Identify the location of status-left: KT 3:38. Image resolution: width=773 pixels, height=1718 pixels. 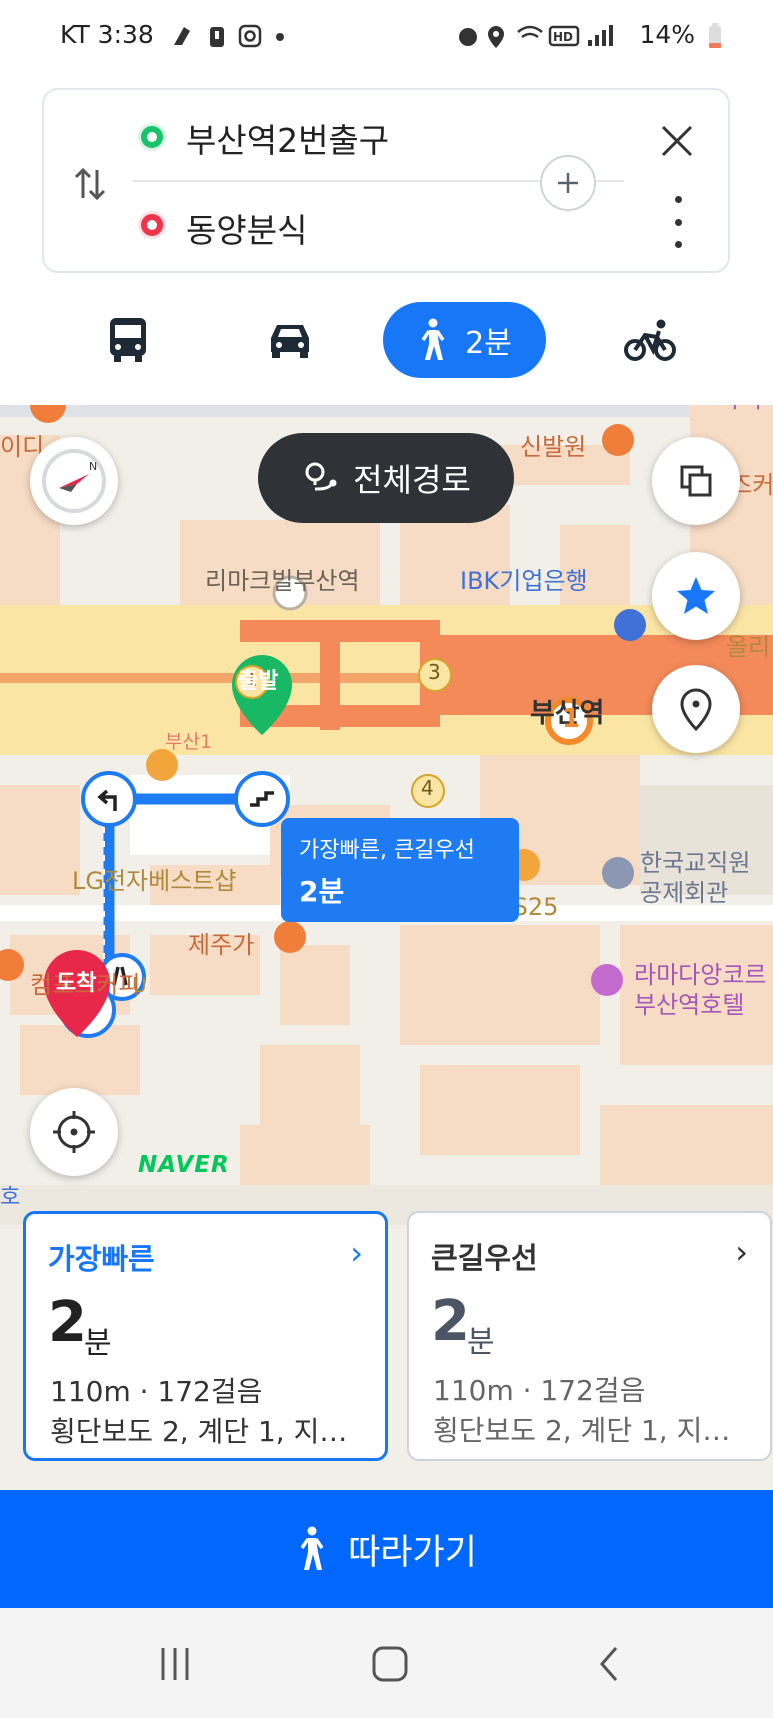
(175, 34).